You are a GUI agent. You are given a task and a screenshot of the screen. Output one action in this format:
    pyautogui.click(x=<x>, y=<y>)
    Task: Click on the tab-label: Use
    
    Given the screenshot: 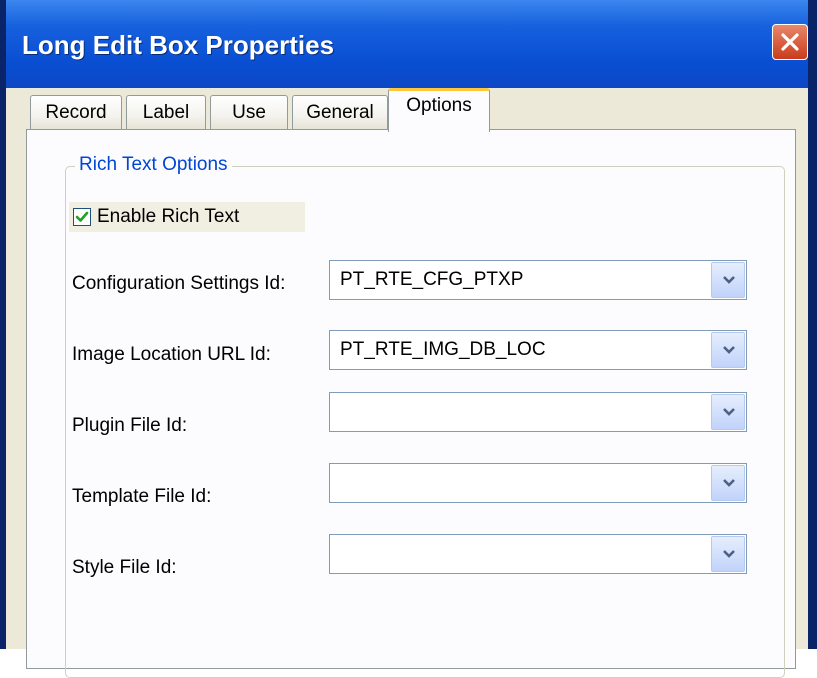 What is the action you would take?
    pyautogui.click(x=249, y=112)
    